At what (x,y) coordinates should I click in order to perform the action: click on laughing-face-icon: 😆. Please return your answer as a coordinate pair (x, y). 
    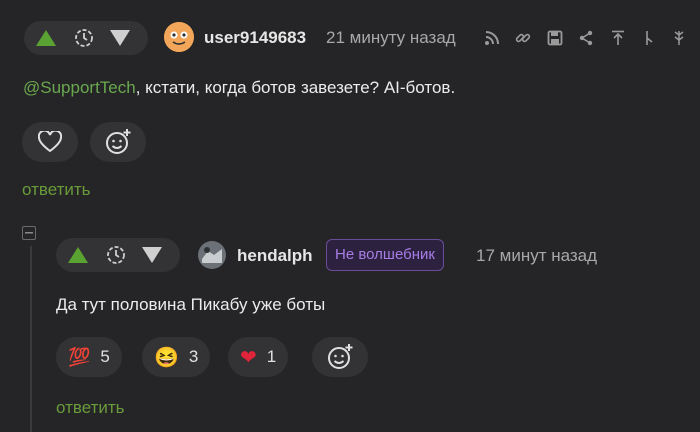
    Looking at the image, I should click on (166, 357).